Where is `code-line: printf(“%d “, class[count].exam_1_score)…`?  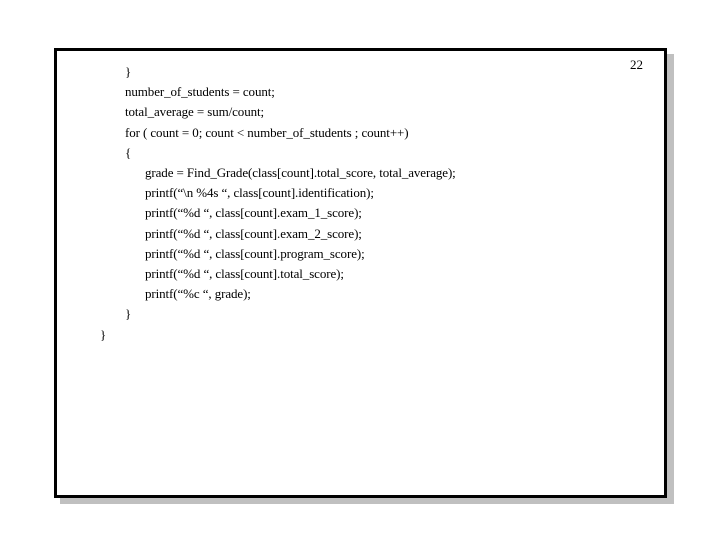 code-line: printf(“%d “, class[count].exam_1_score)… is located at coordinates (253, 213).